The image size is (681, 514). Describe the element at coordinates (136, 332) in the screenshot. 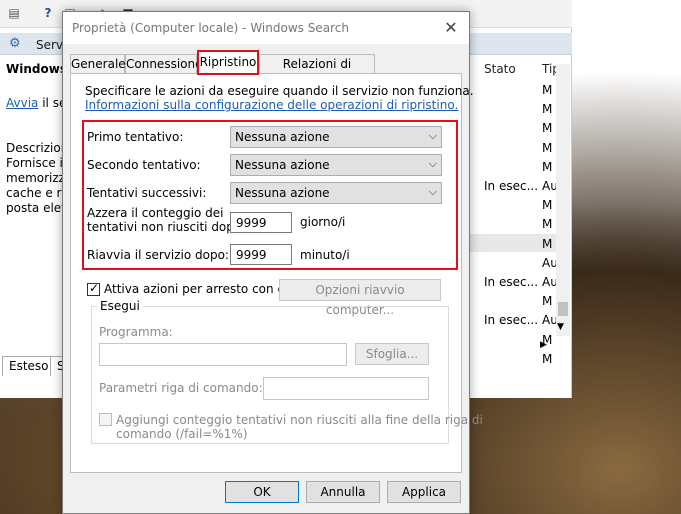

I see `program-label: Programma:` at that location.